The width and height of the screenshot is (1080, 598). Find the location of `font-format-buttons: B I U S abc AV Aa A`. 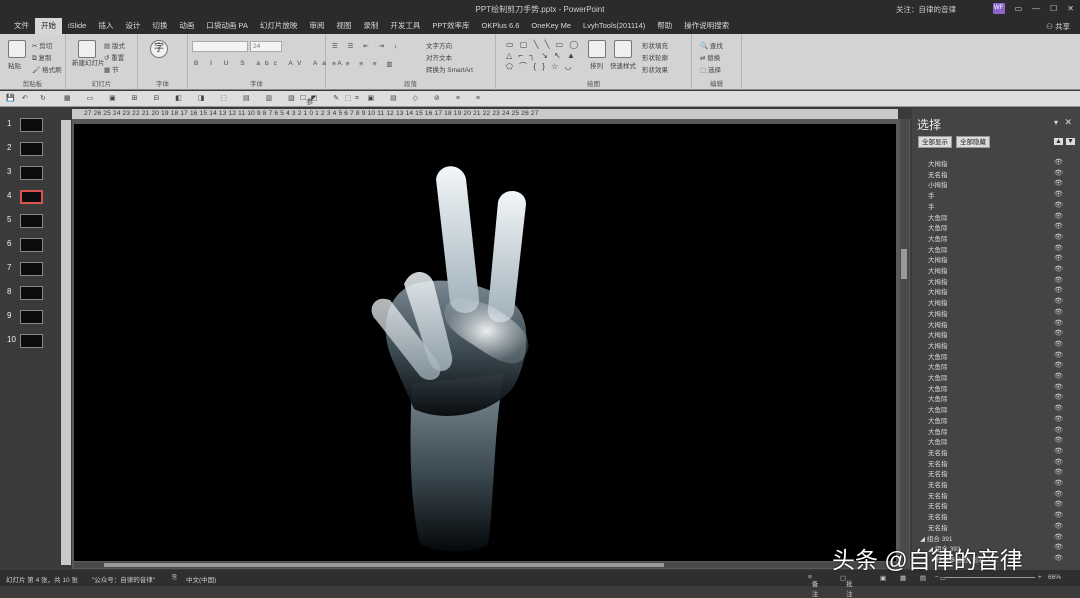

font-format-buttons: B I U S abc AV Aa A is located at coordinates (270, 63).